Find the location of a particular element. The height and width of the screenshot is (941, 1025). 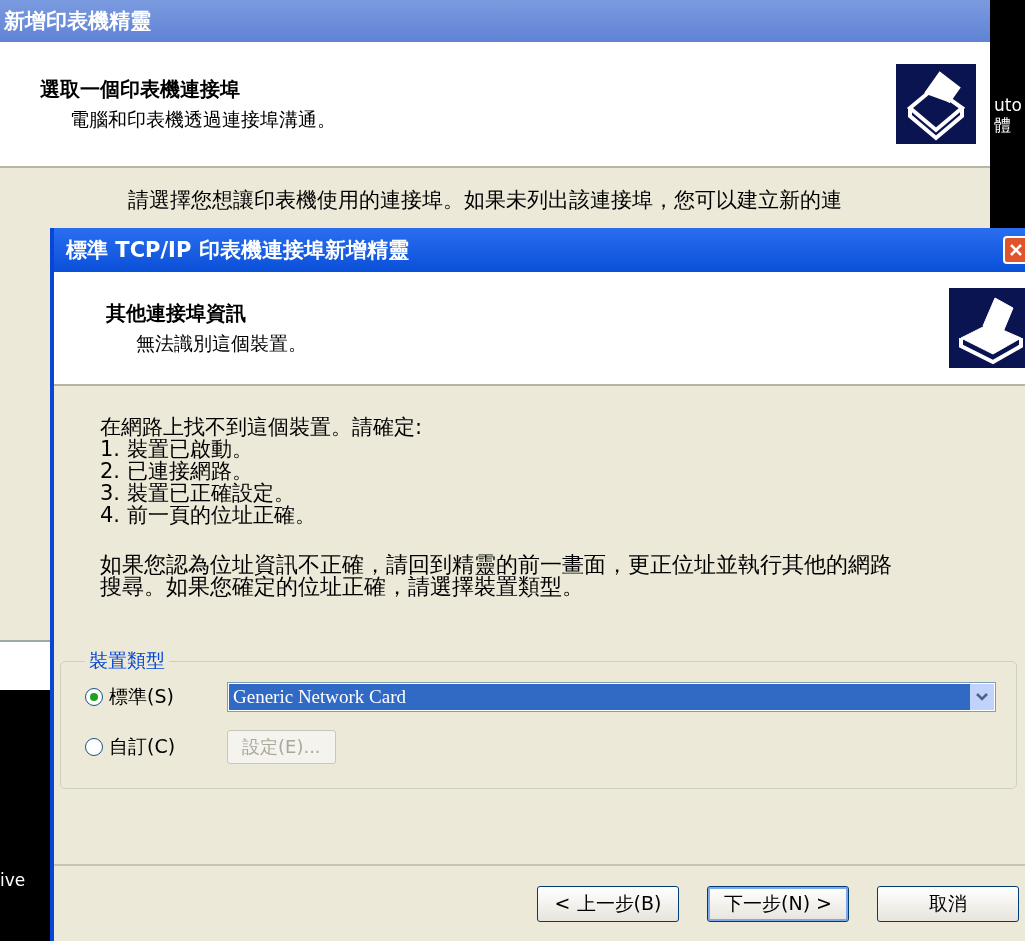

device-dropdown: Generic Network Card is located at coordinates (611, 697).